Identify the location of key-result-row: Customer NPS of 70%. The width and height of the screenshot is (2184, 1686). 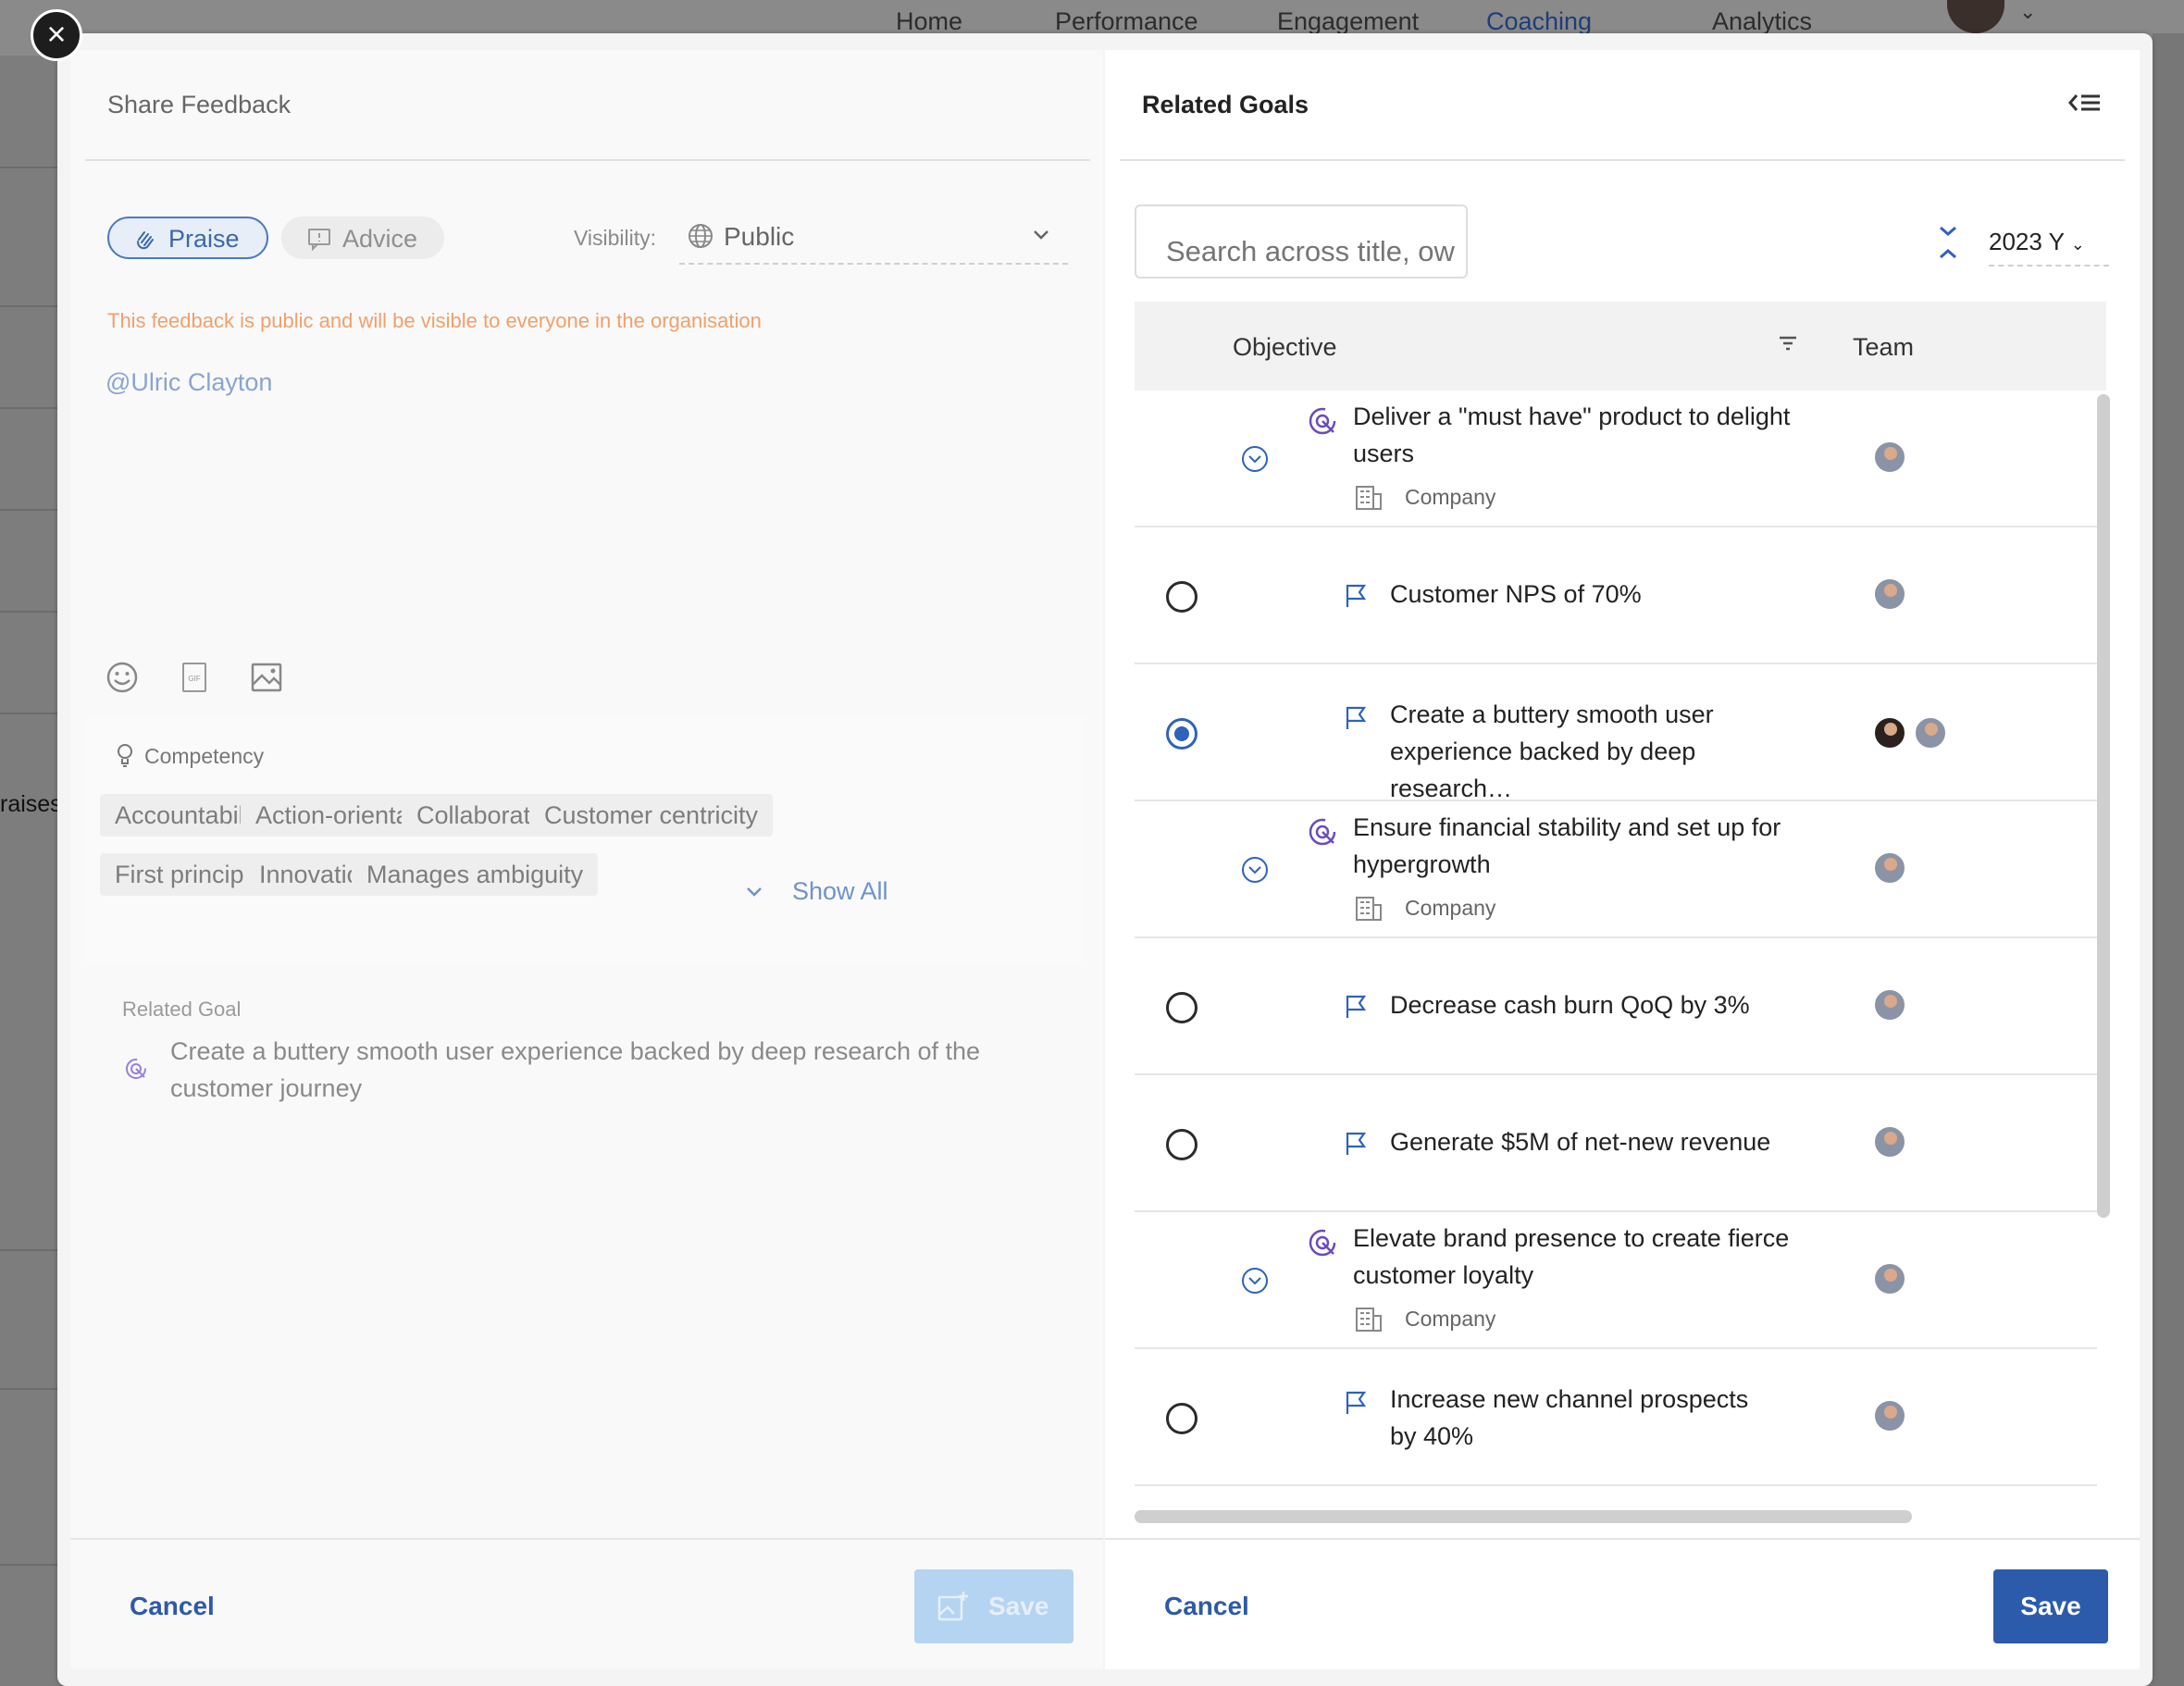
(1616, 595).